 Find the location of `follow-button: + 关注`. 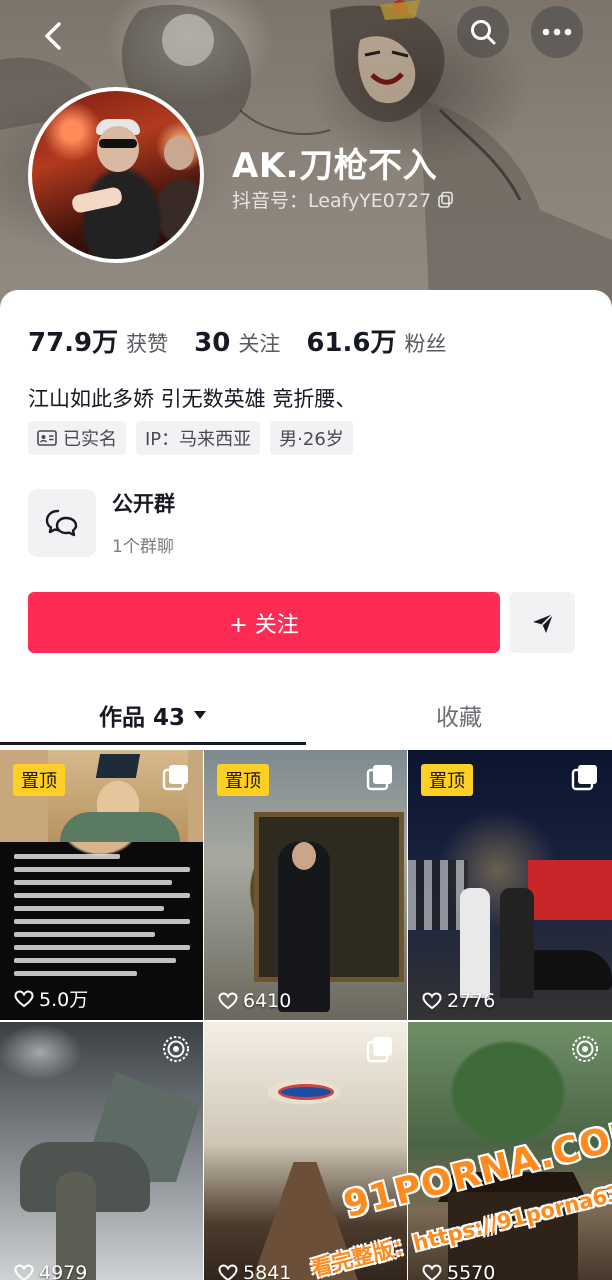

follow-button: + 关注 is located at coordinates (264, 622).